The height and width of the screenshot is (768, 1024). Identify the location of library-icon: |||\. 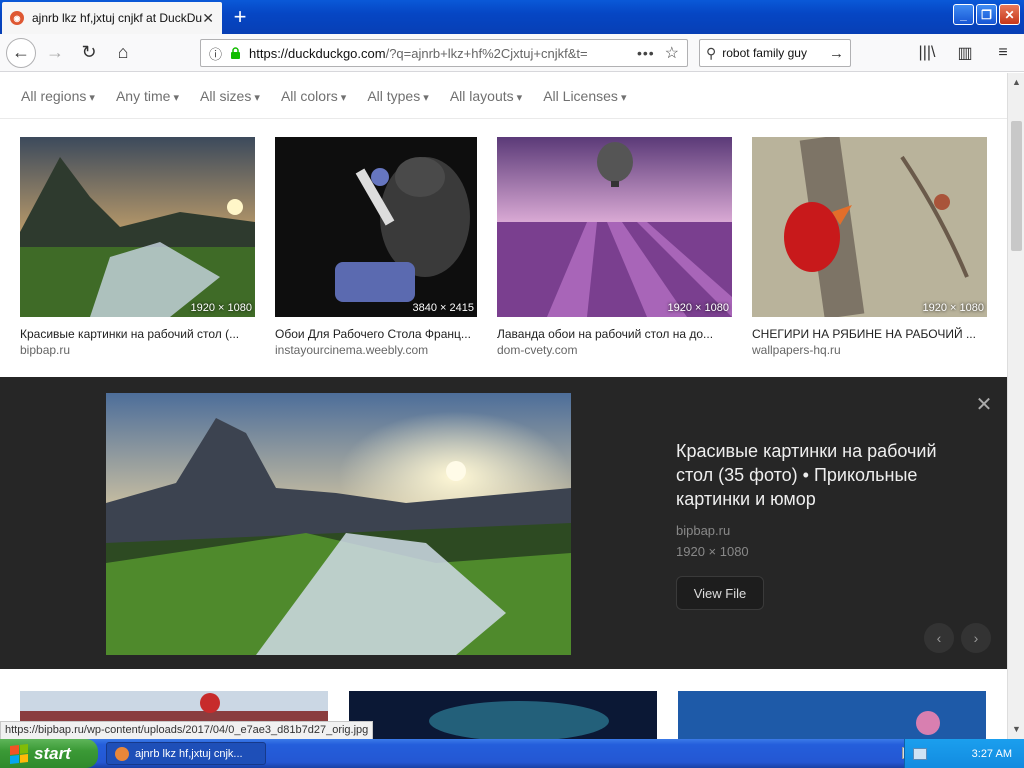
(927, 53).